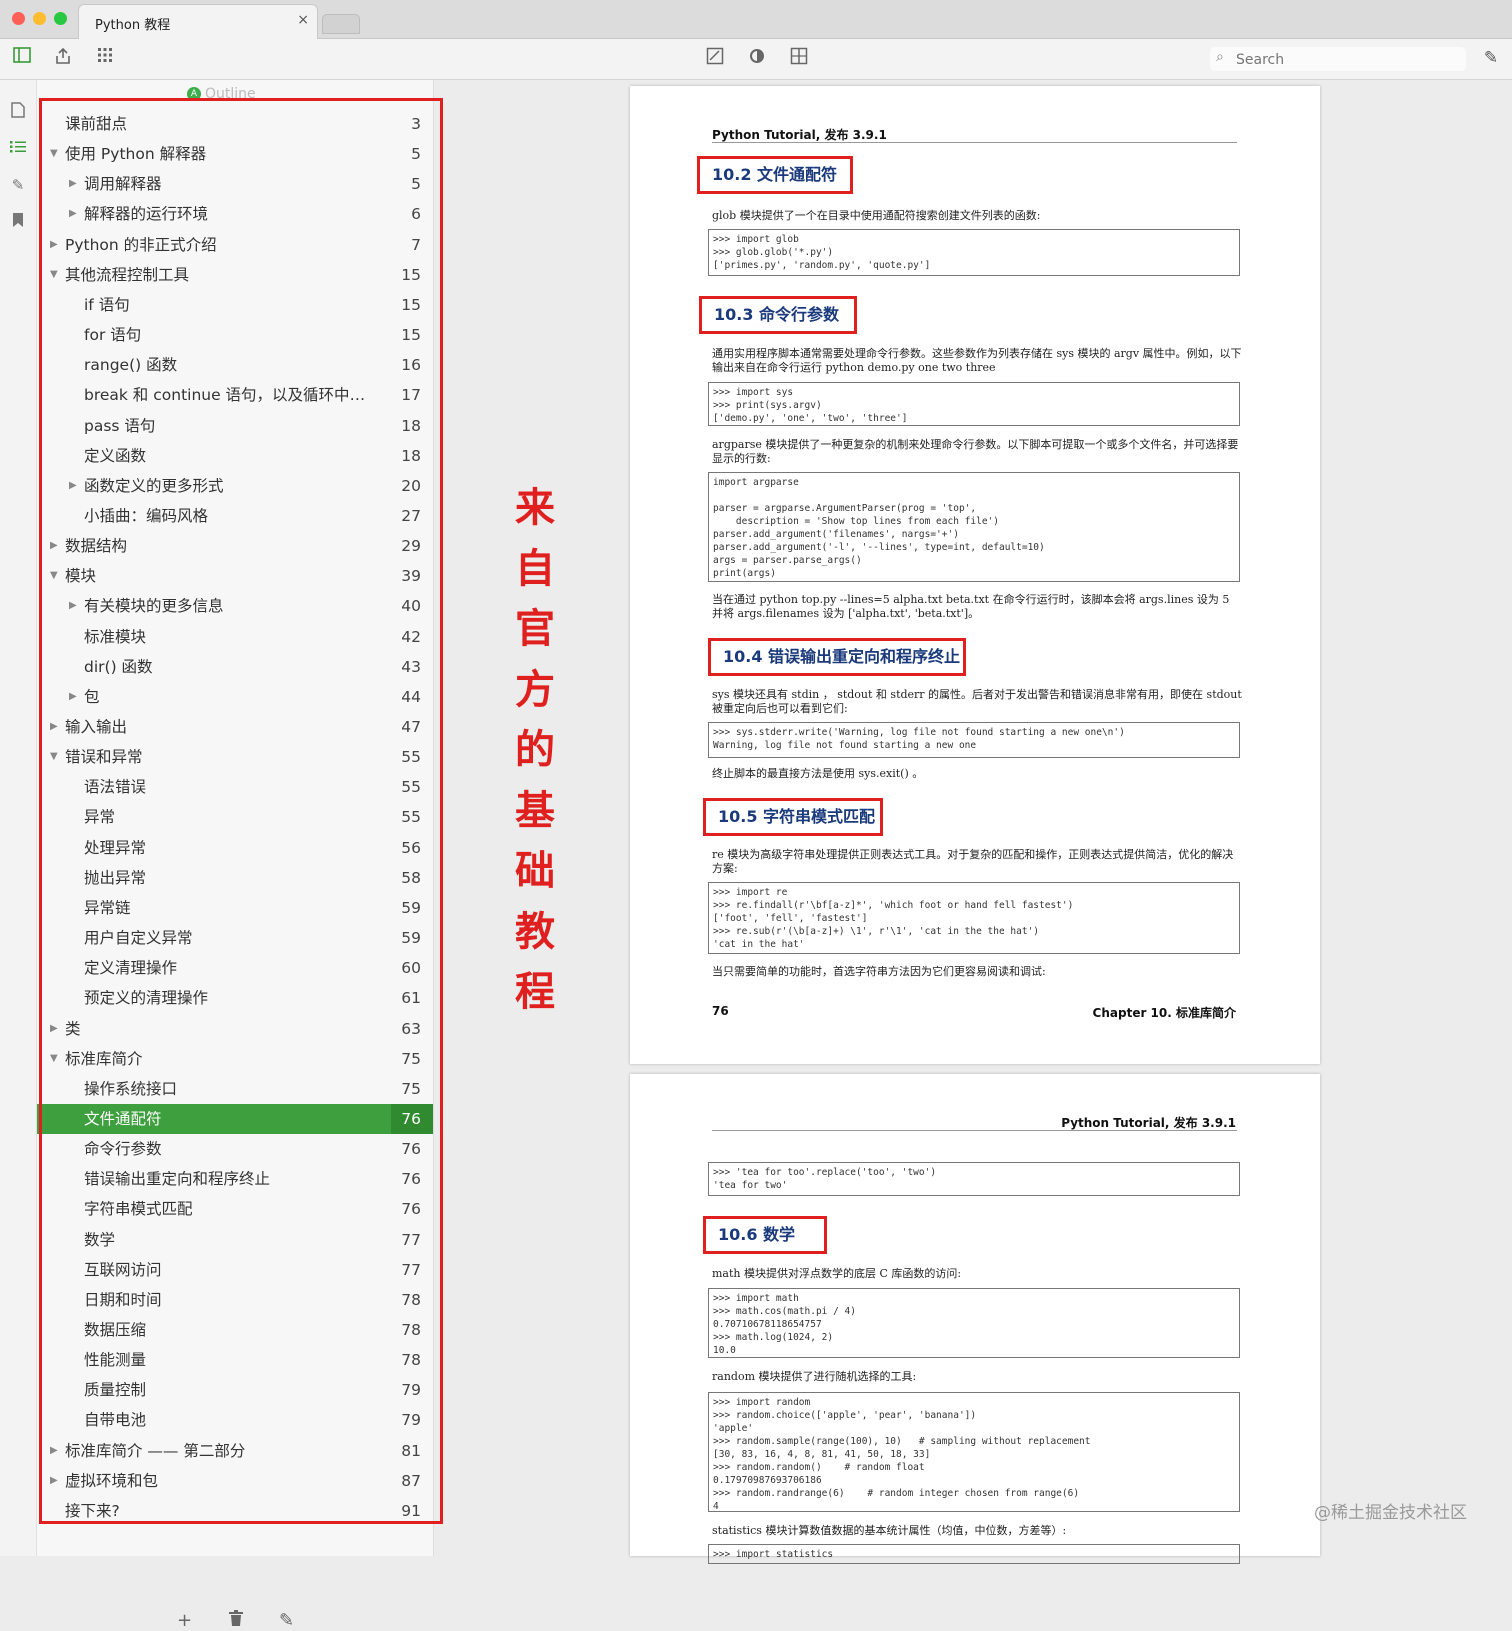 This screenshot has width=1512, height=1631. What do you see at coordinates (411, 1299) in the screenshot?
I see `outline-item-page: 78` at bounding box center [411, 1299].